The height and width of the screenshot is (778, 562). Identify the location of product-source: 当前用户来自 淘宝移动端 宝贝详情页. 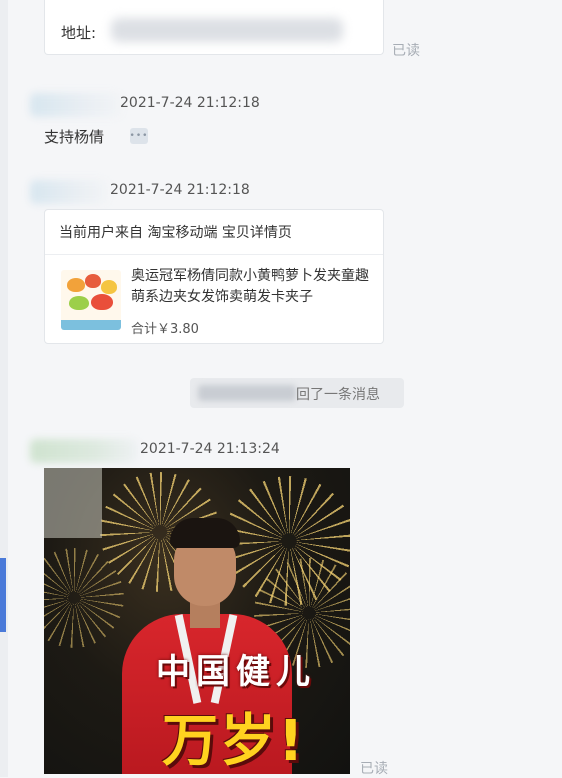
(175, 233).